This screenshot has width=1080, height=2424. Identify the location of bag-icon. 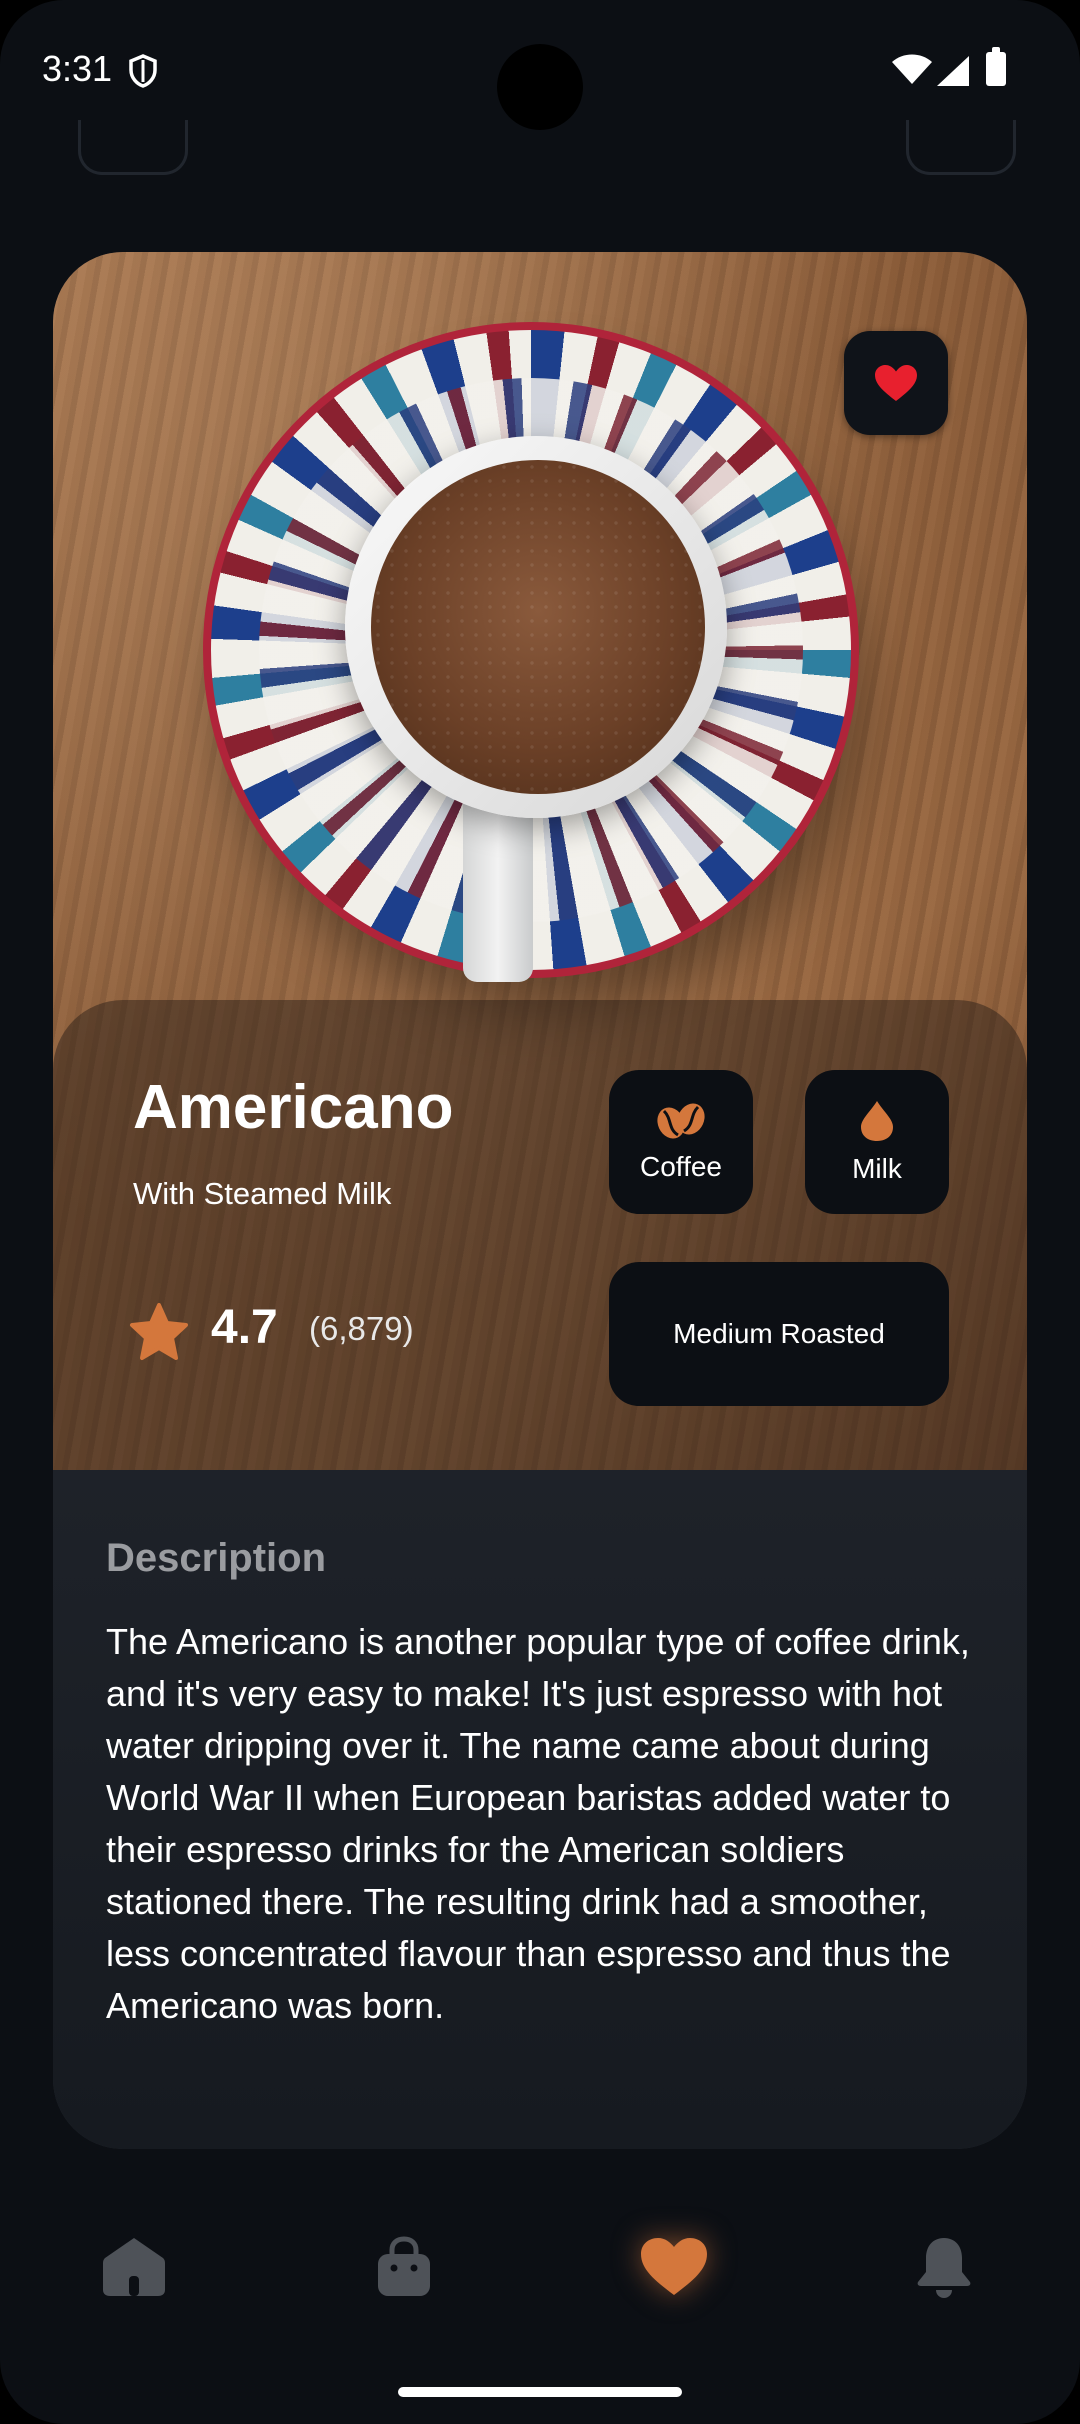
(404, 2266).